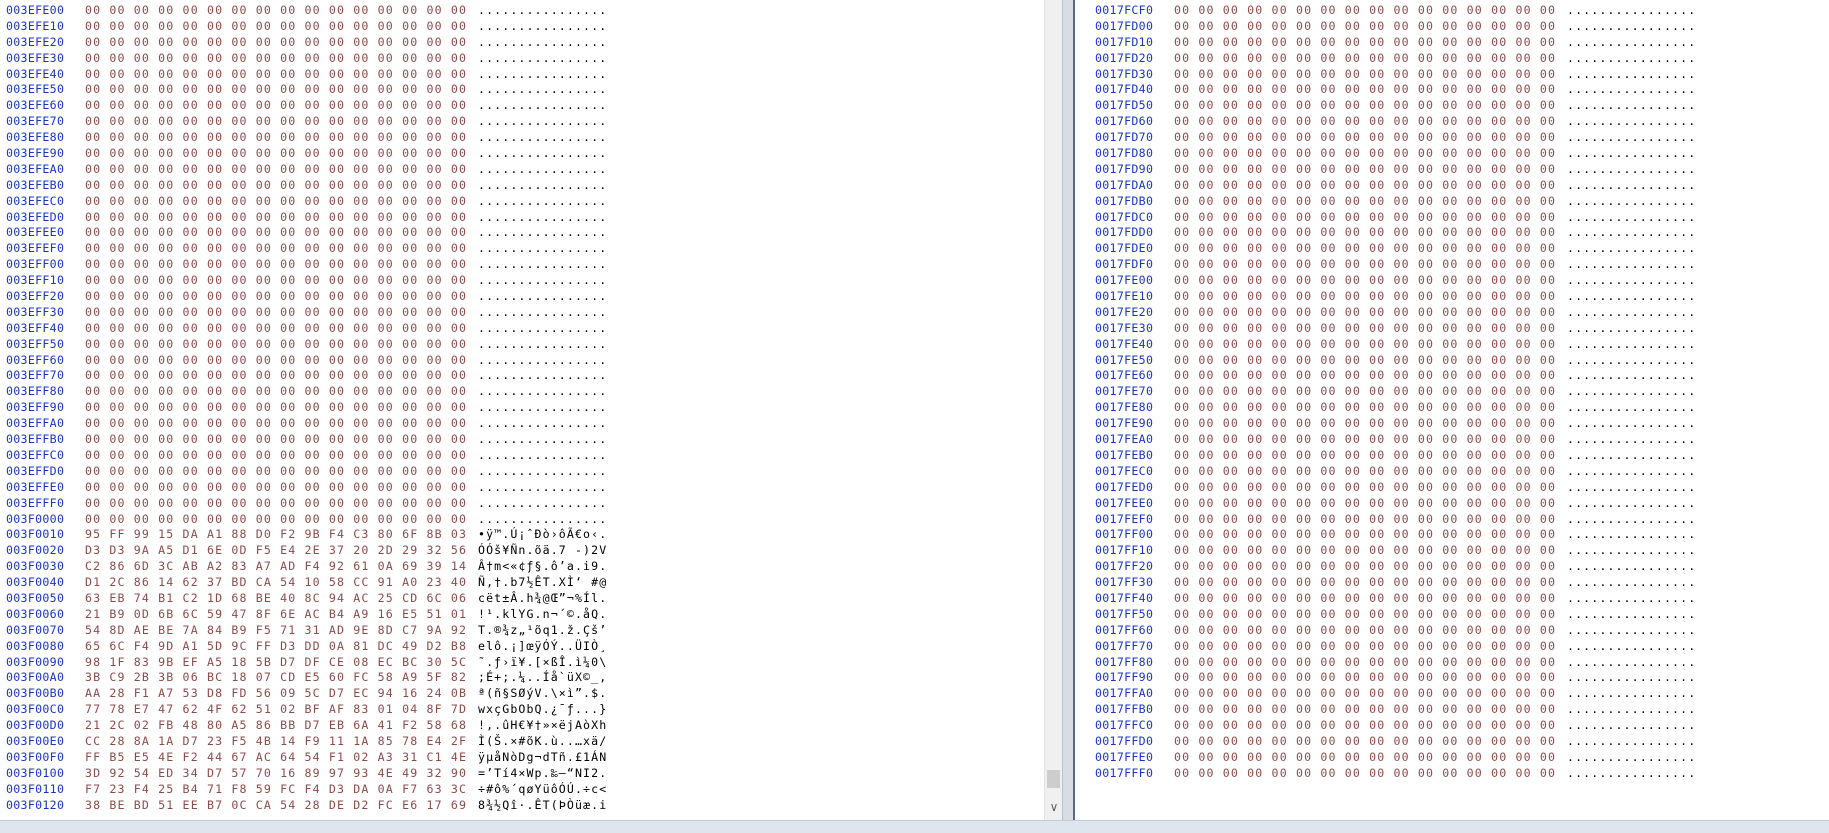 This screenshot has width=1829, height=833. I want to click on ascii-text: ÓÓš¥Ñn.õä.7 -)2V, so click(542, 551).